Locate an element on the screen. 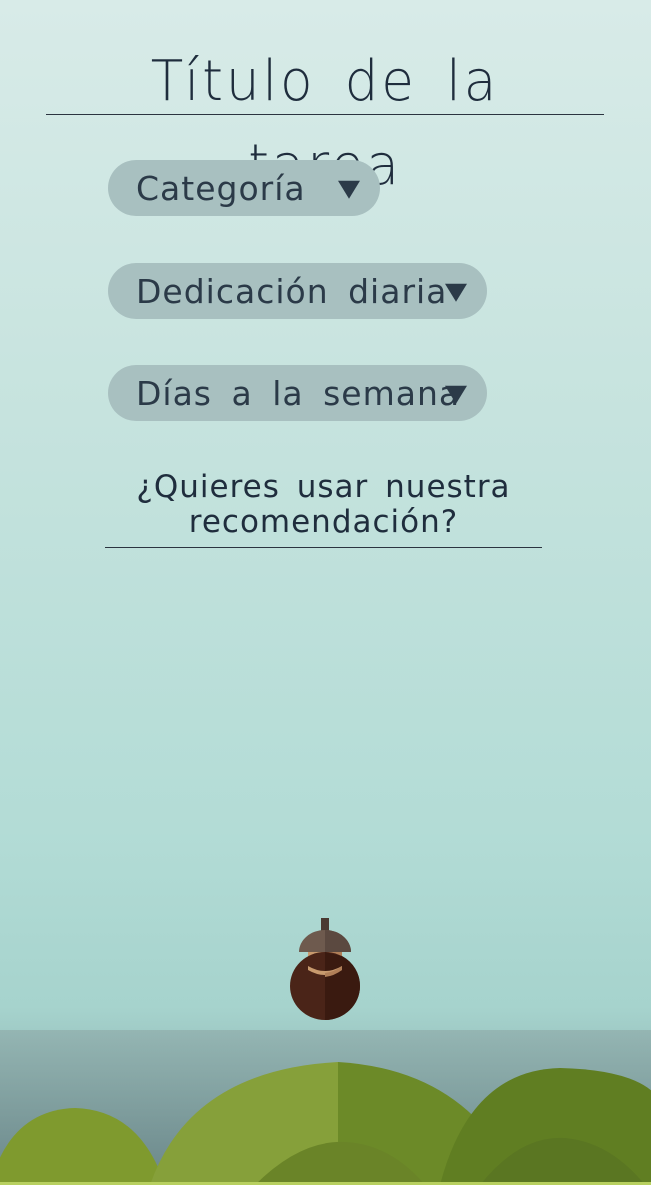  days-per-week-dropdown-label: Días a la semana is located at coordinates (298, 393).